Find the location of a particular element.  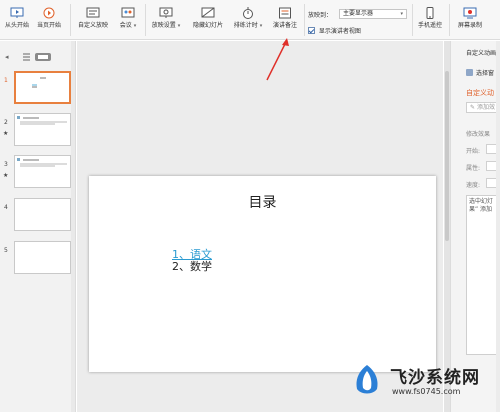

watermark: 飞沙系统网 www.fs0745.com is located at coordinates (424, 384).